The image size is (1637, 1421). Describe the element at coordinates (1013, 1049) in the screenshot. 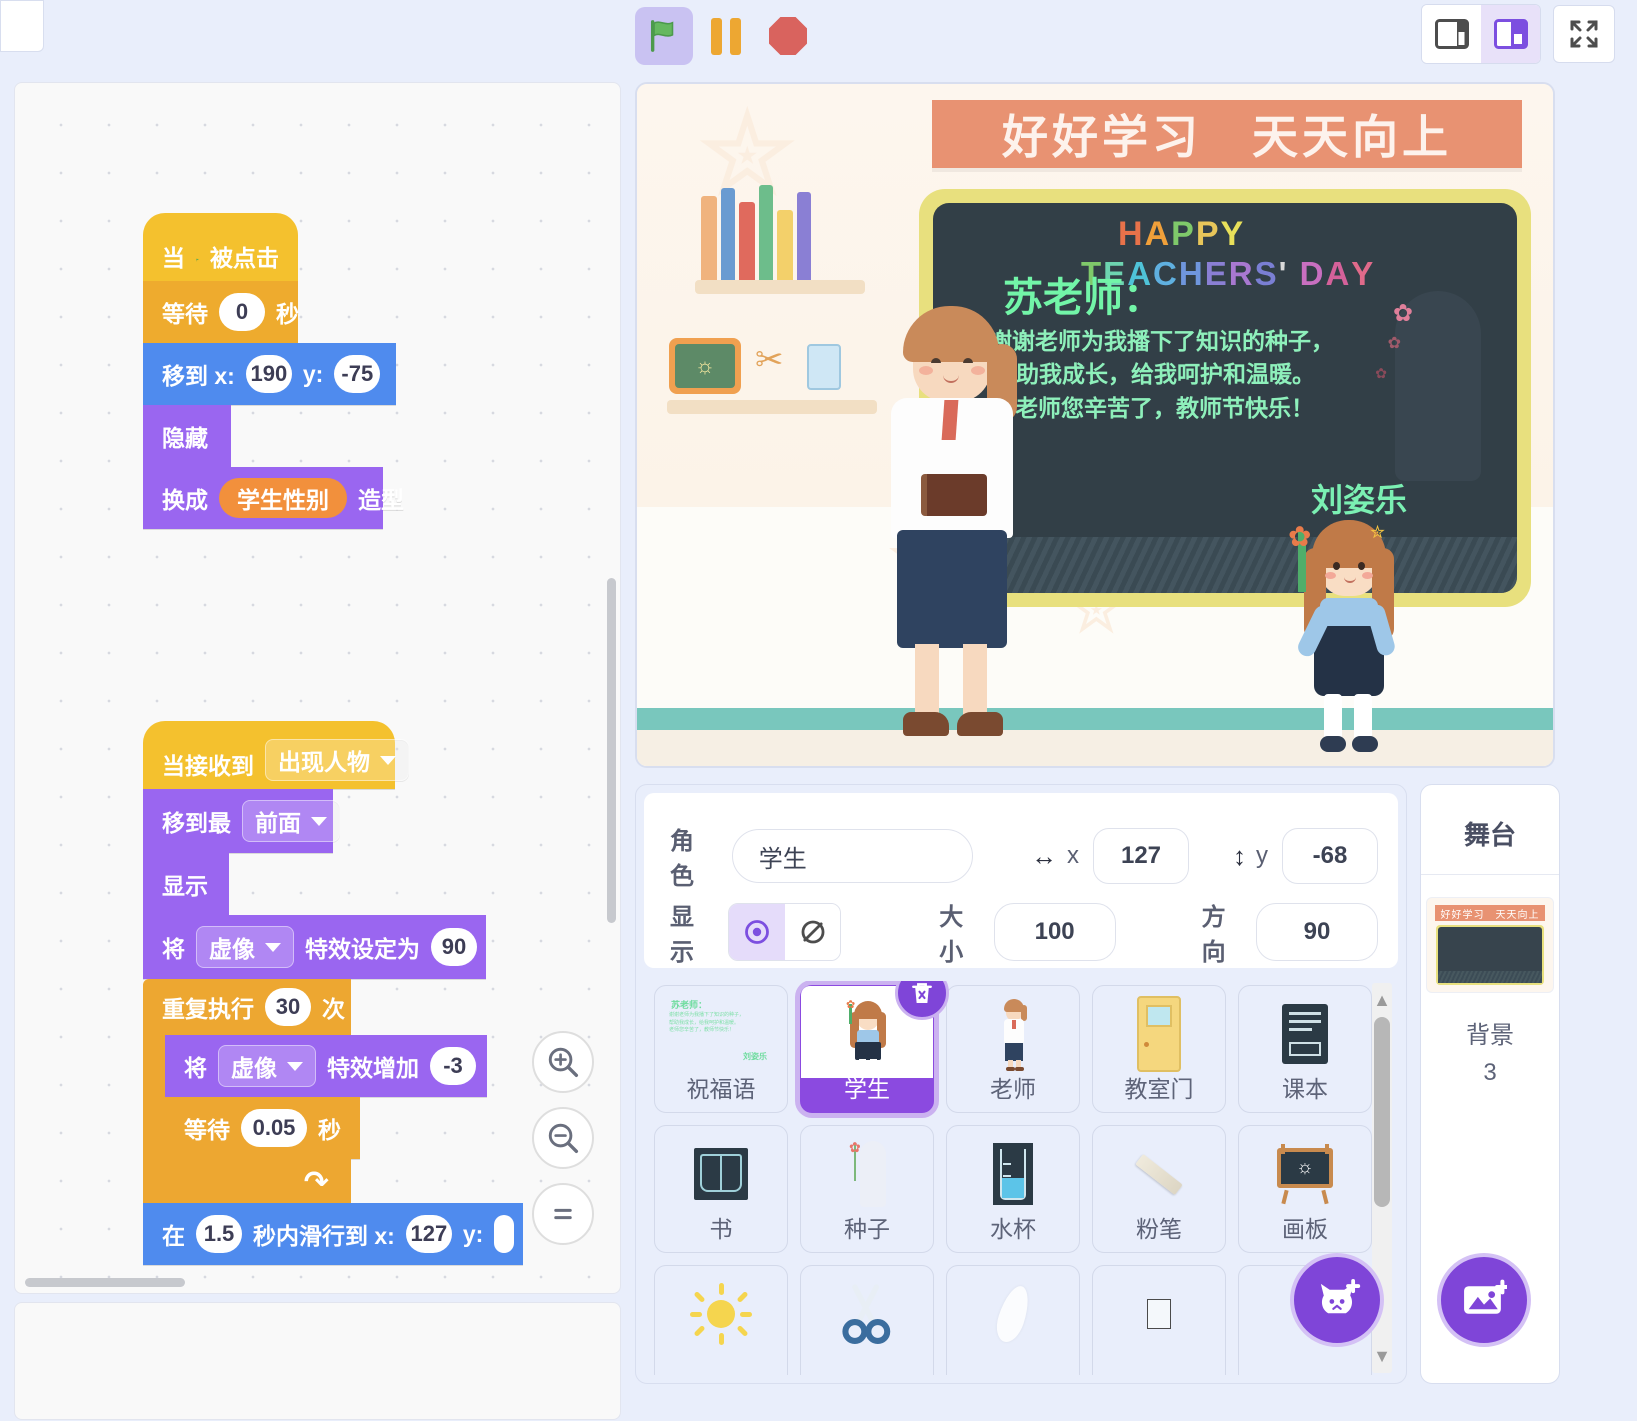

I see `sprite-item-teacher: 老师` at that location.